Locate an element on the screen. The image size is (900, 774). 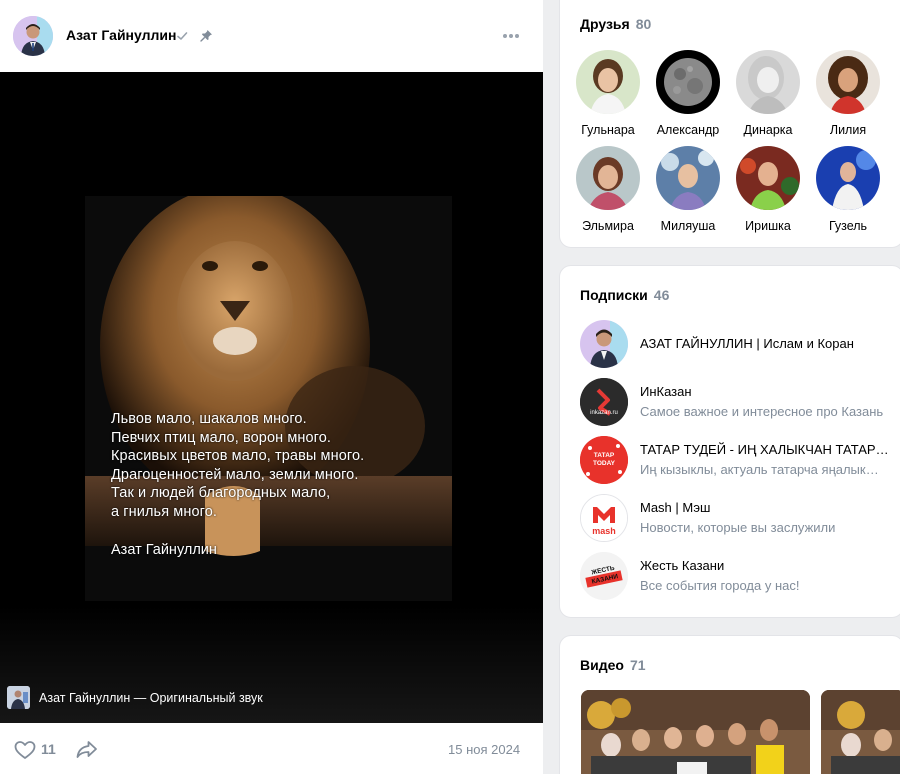
videos-count: 71 is located at coordinates (637, 665).